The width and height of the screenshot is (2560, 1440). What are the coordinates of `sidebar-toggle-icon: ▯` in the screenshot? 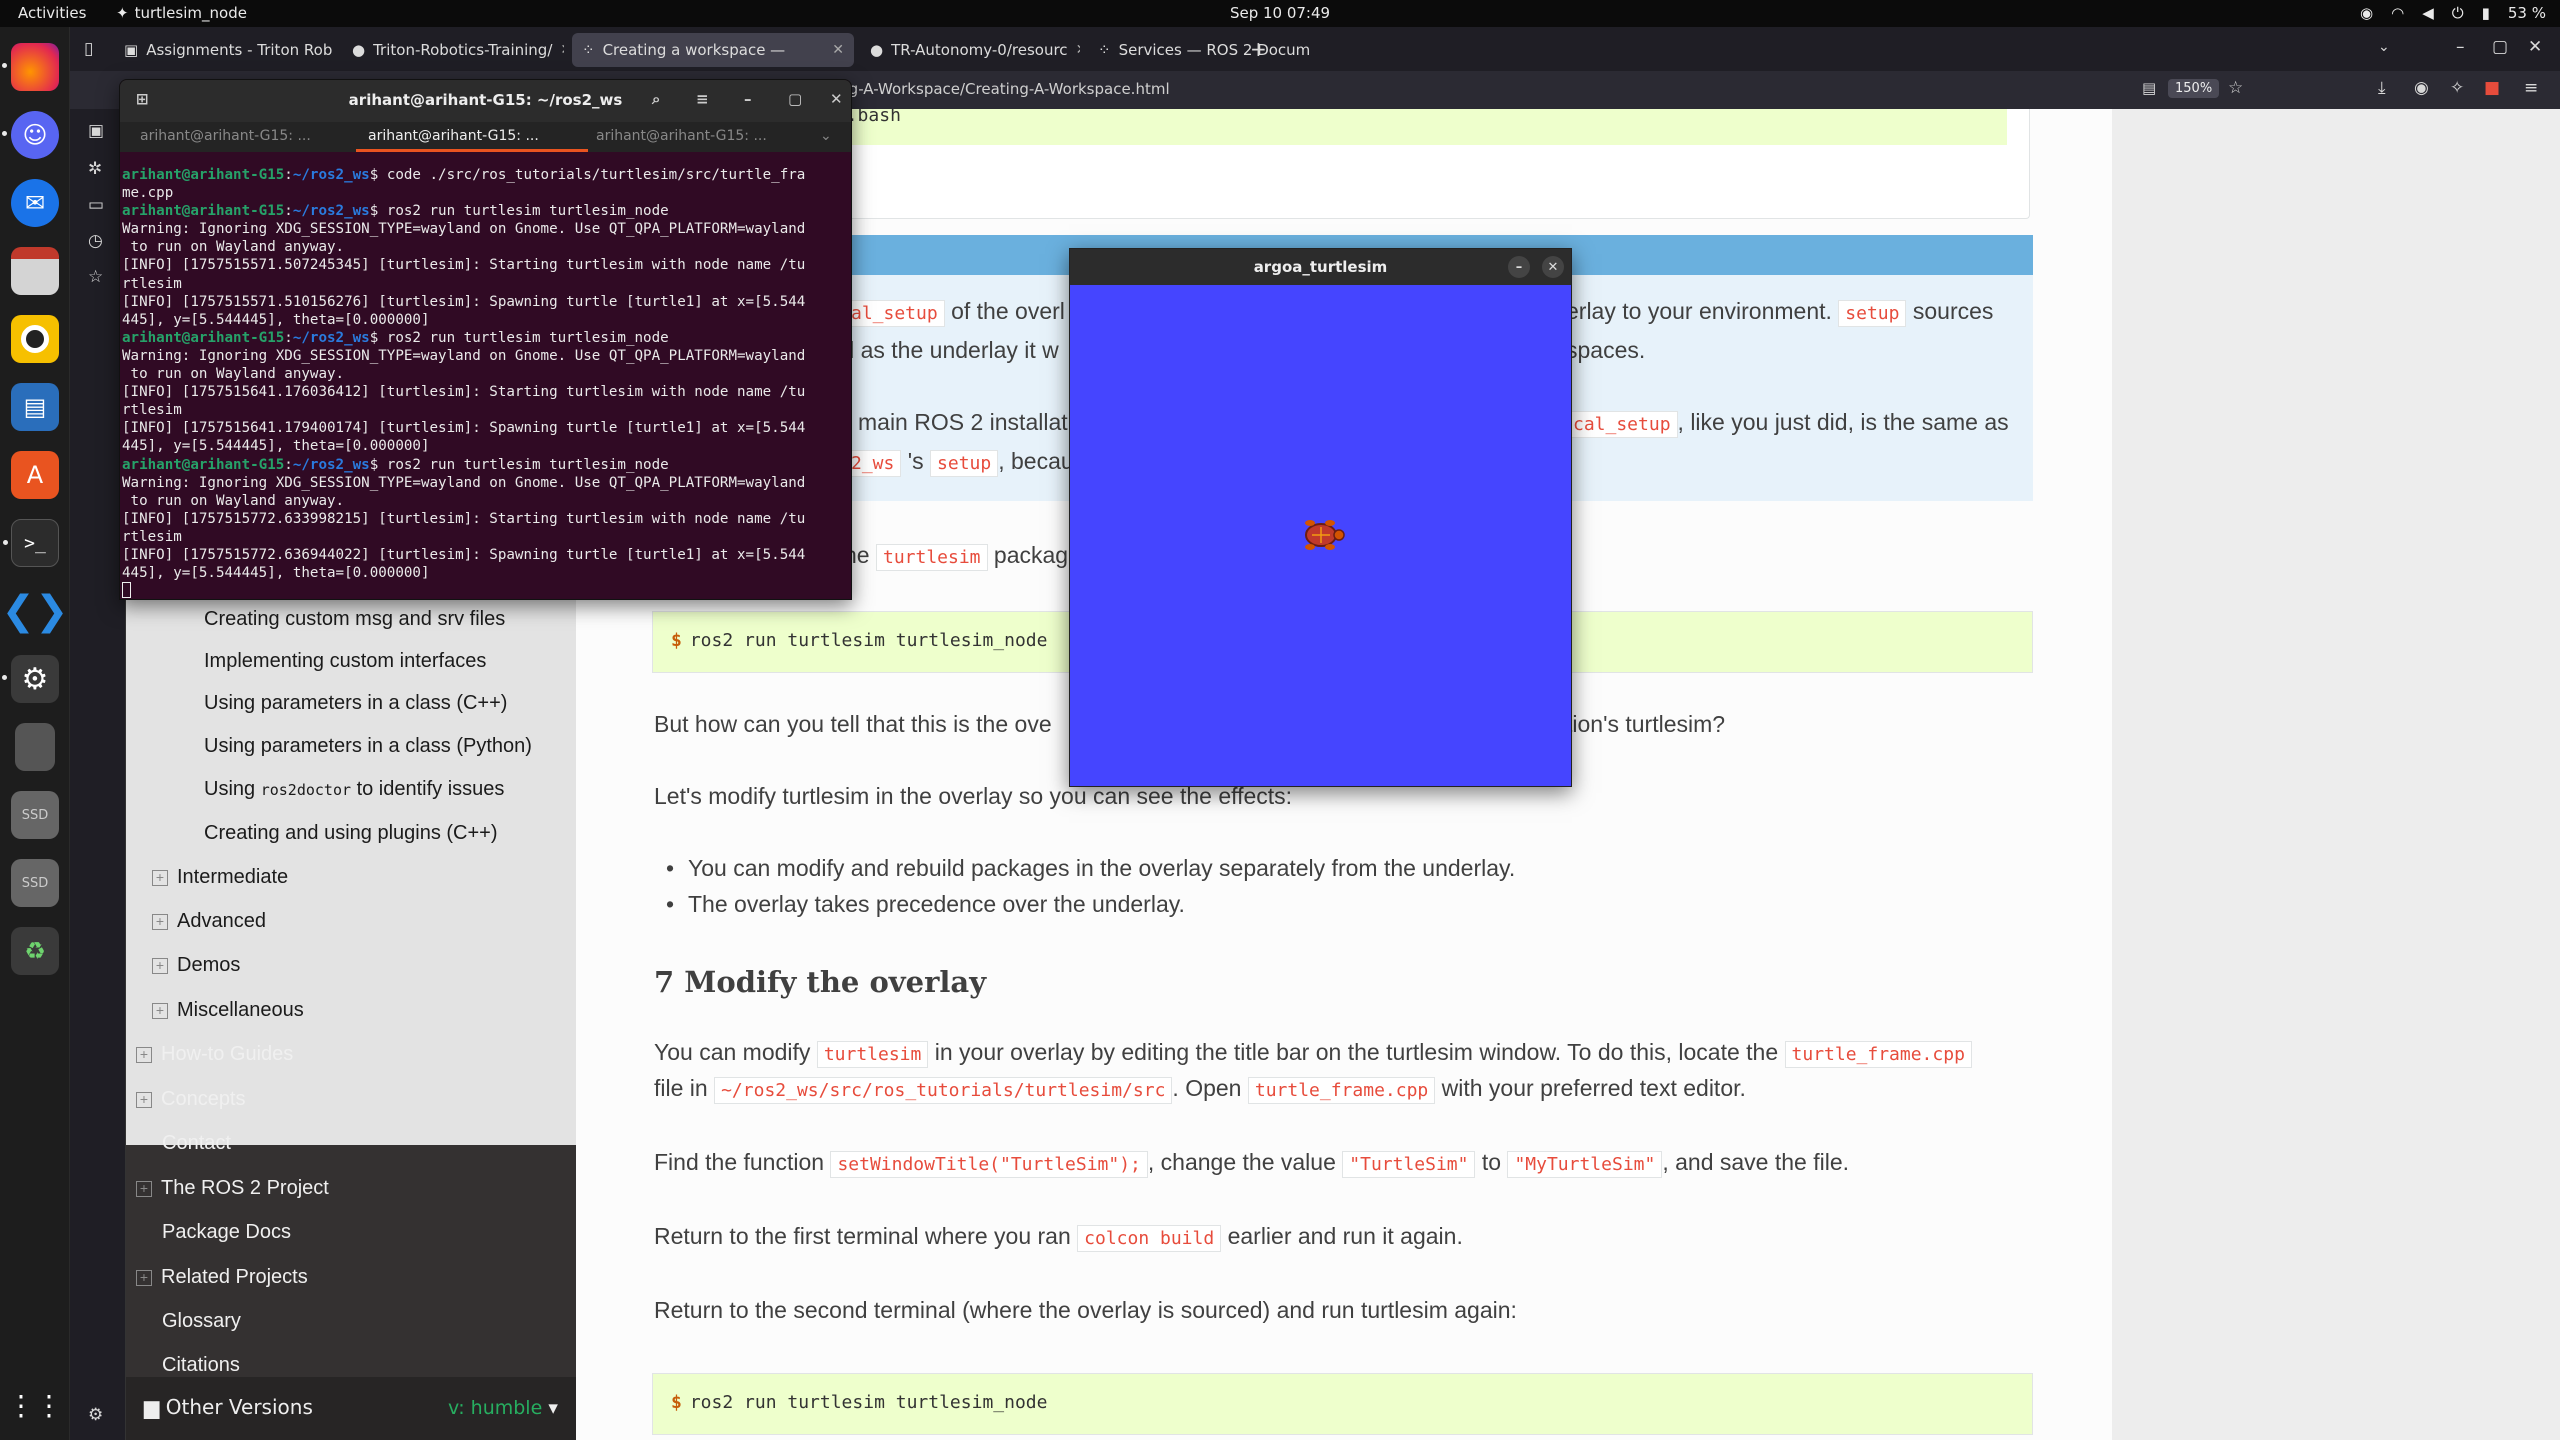 It's located at (88, 49).